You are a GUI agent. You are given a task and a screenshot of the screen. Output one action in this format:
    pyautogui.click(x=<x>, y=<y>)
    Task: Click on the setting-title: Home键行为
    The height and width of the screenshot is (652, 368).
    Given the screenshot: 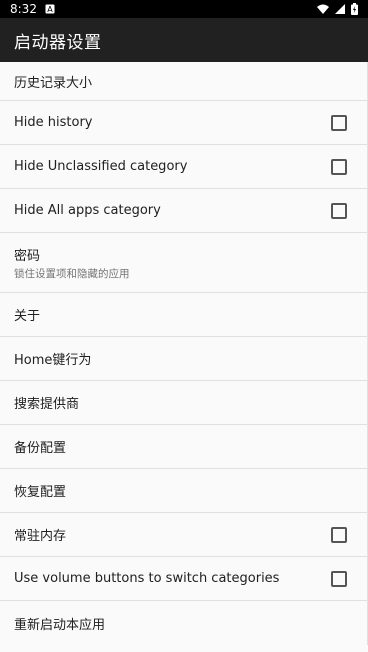 What is the action you would take?
    pyautogui.click(x=53, y=360)
    